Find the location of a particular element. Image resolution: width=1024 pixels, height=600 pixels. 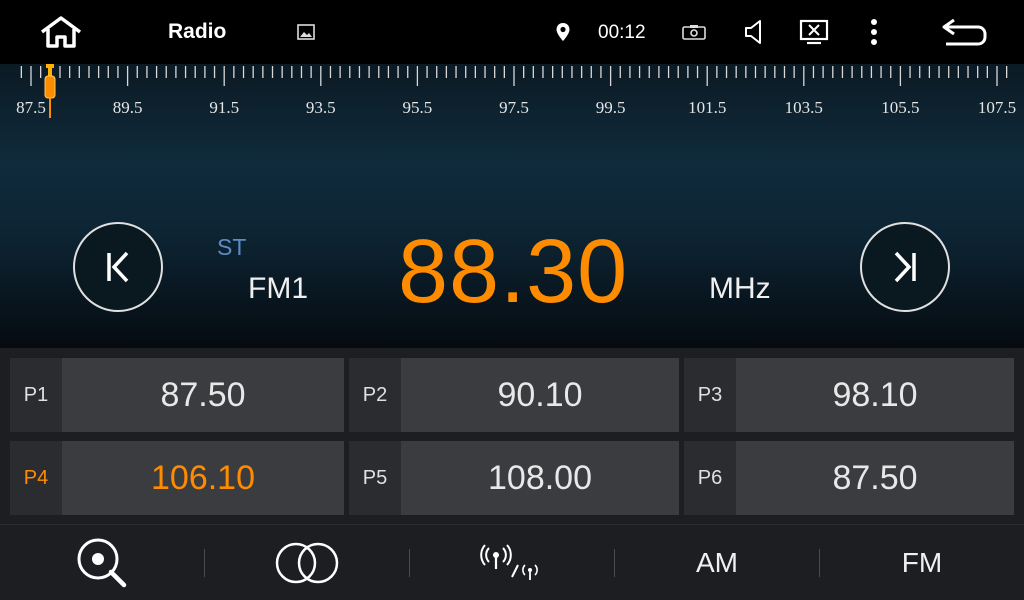

preset-button-p6: P6 87.50 is located at coordinates (849, 478).